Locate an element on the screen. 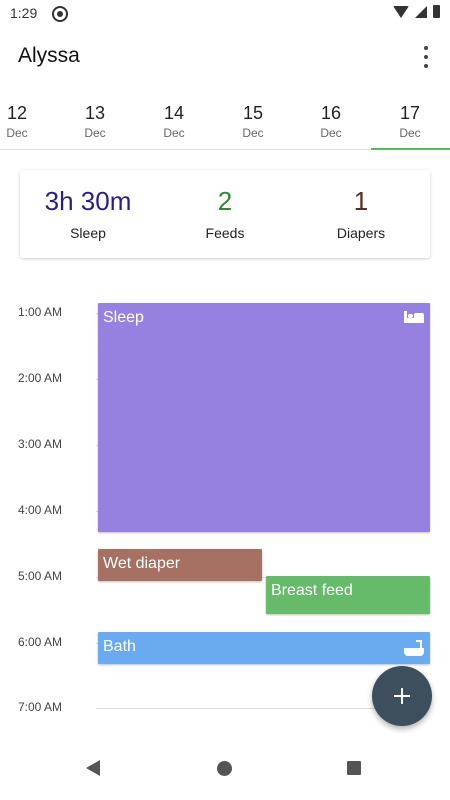  date-day: 14 is located at coordinates (174, 113).